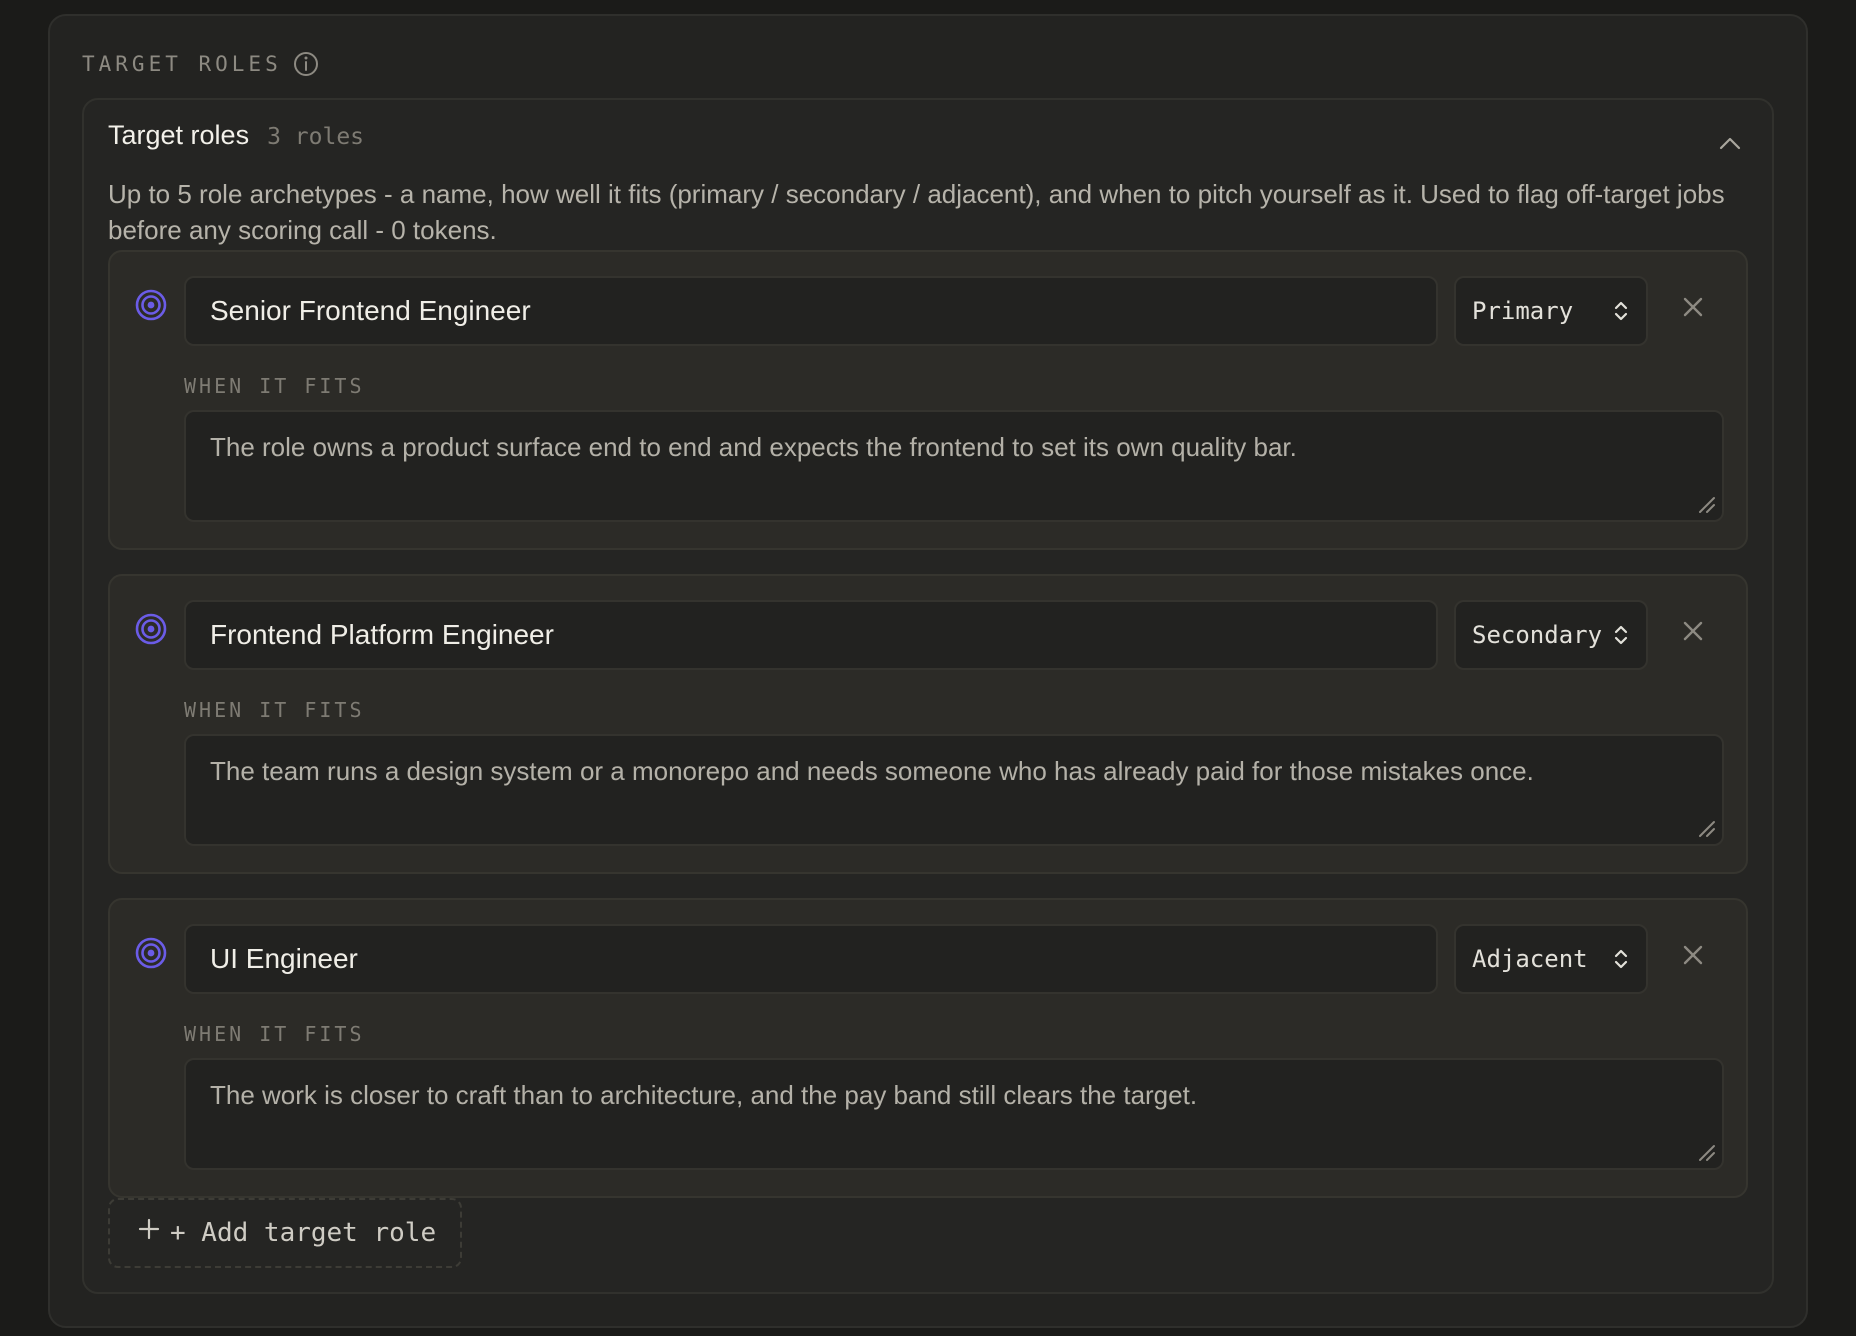 The height and width of the screenshot is (1336, 1856). I want to click on collapse-button, so click(1730, 143).